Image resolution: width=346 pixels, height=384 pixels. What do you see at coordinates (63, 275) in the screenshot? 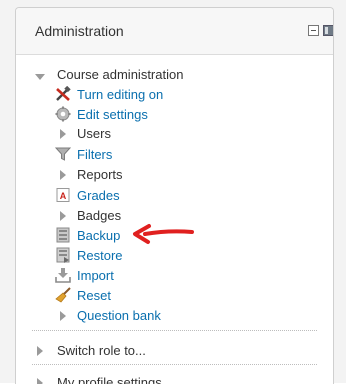
I see `import-icon` at bounding box center [63, 275].